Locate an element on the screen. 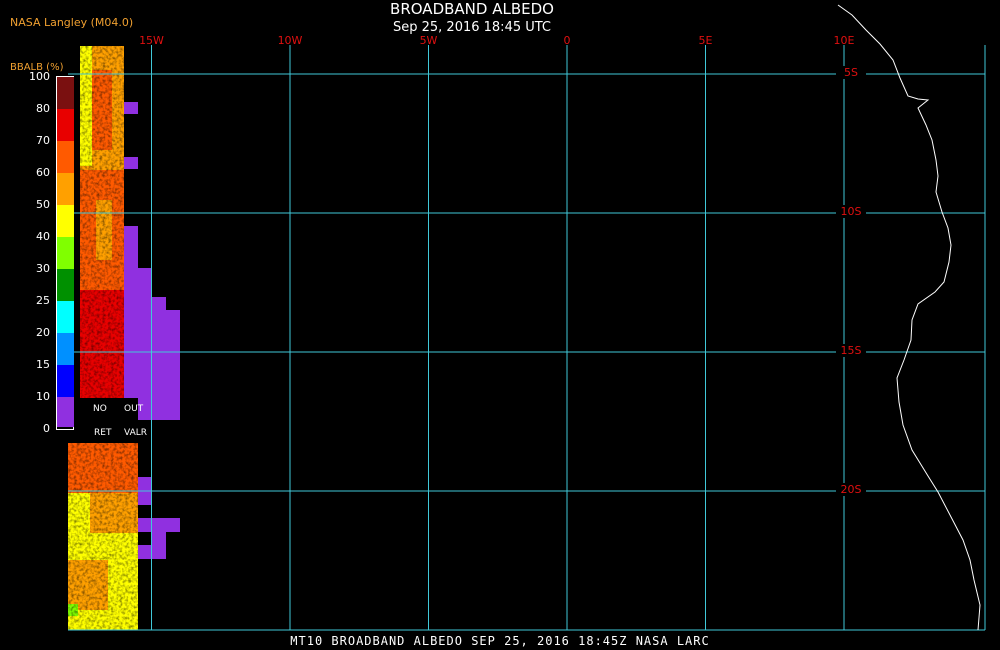 Image resolution: width=1000 pixels, height=650 pixels. colorbar-tick-20: 20 is located at coordinates (43, 332).